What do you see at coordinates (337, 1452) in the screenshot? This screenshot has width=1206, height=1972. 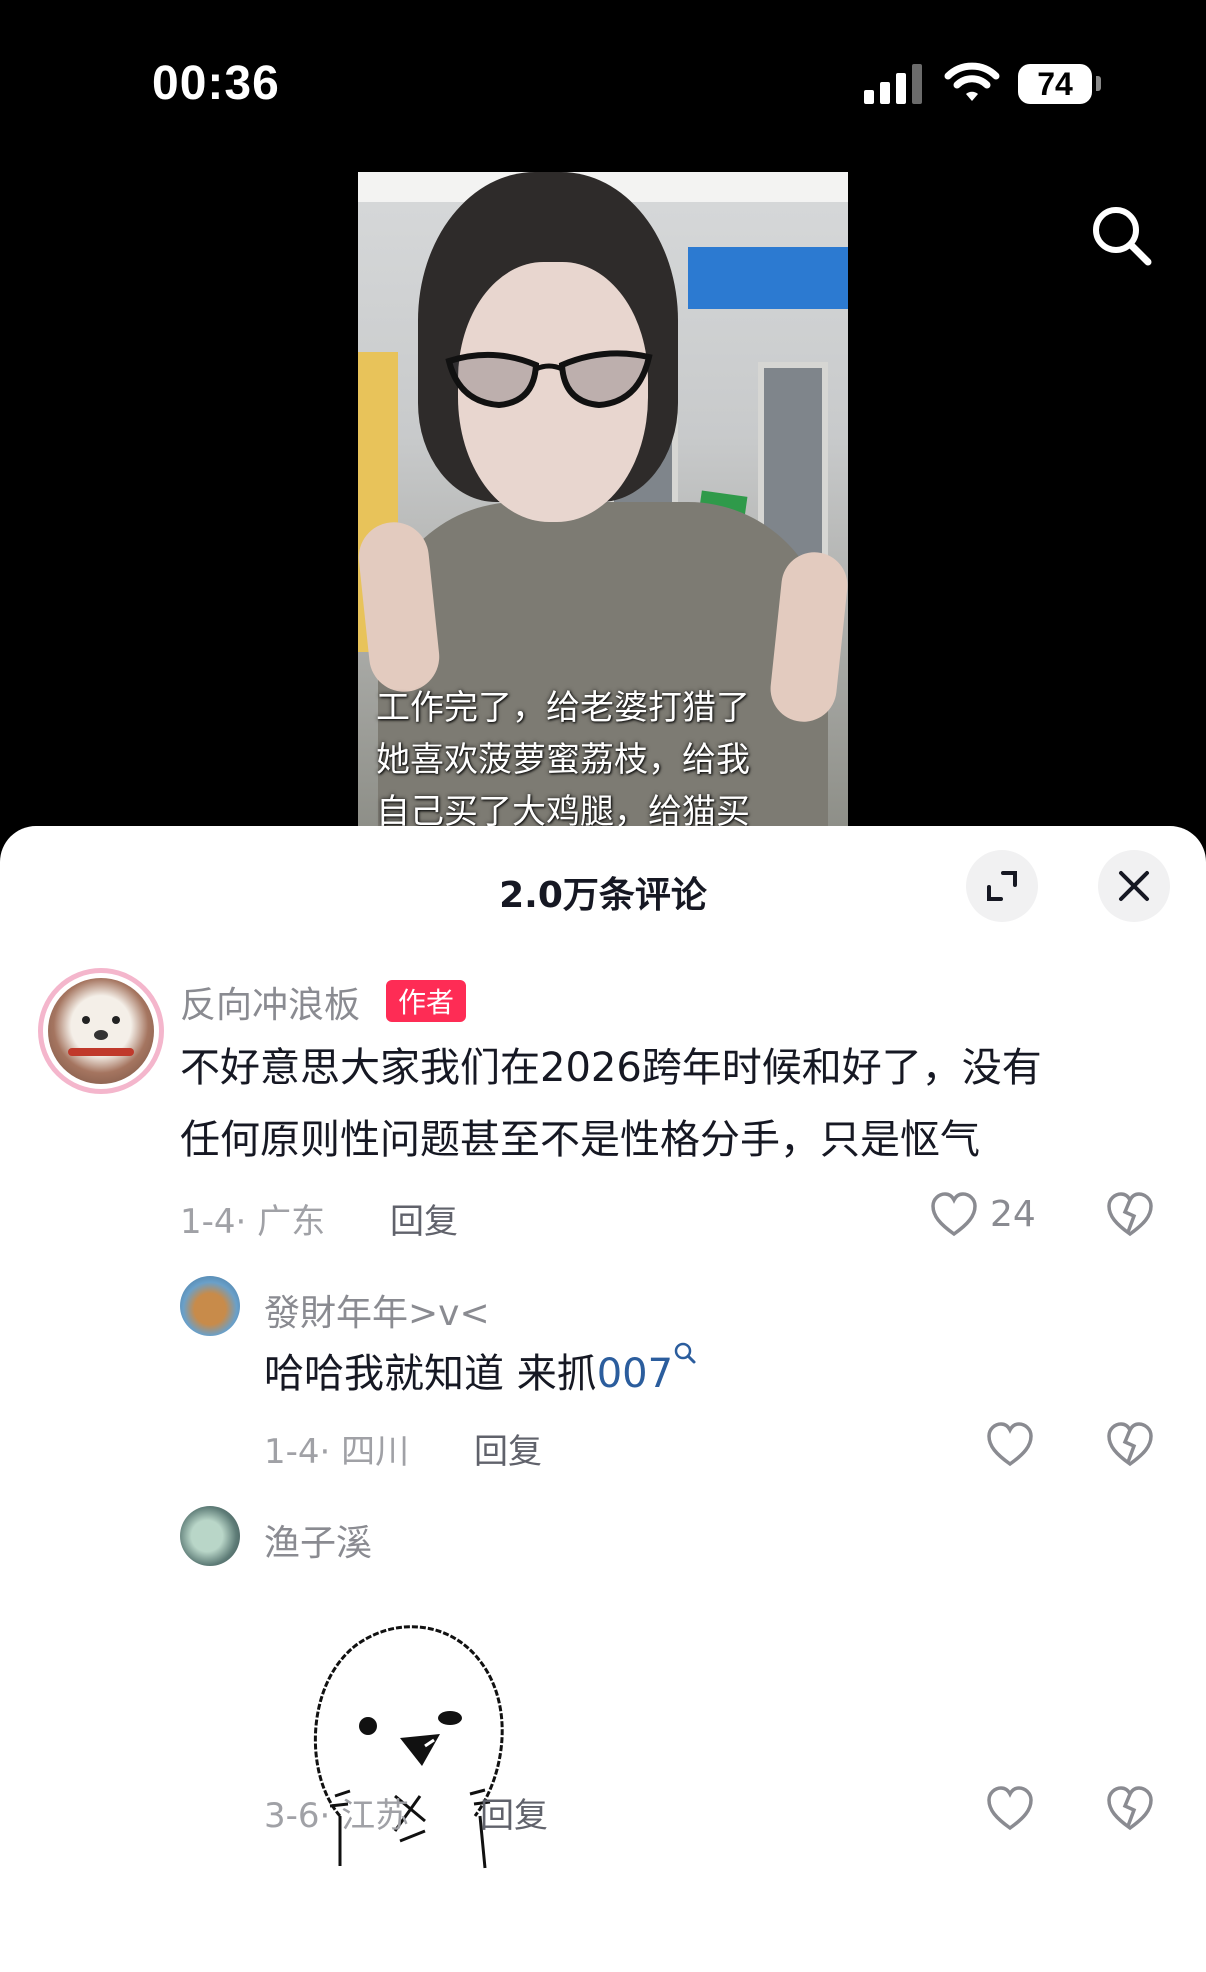 I see `comment-meta: 1-4· 四川` at bounding box center [337, 1452].